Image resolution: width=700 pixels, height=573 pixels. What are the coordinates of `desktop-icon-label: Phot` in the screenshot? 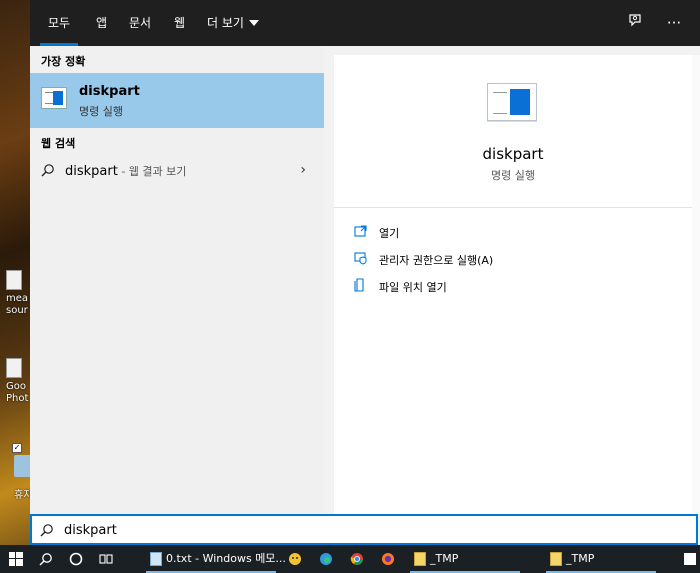 It's located at (17, 398).